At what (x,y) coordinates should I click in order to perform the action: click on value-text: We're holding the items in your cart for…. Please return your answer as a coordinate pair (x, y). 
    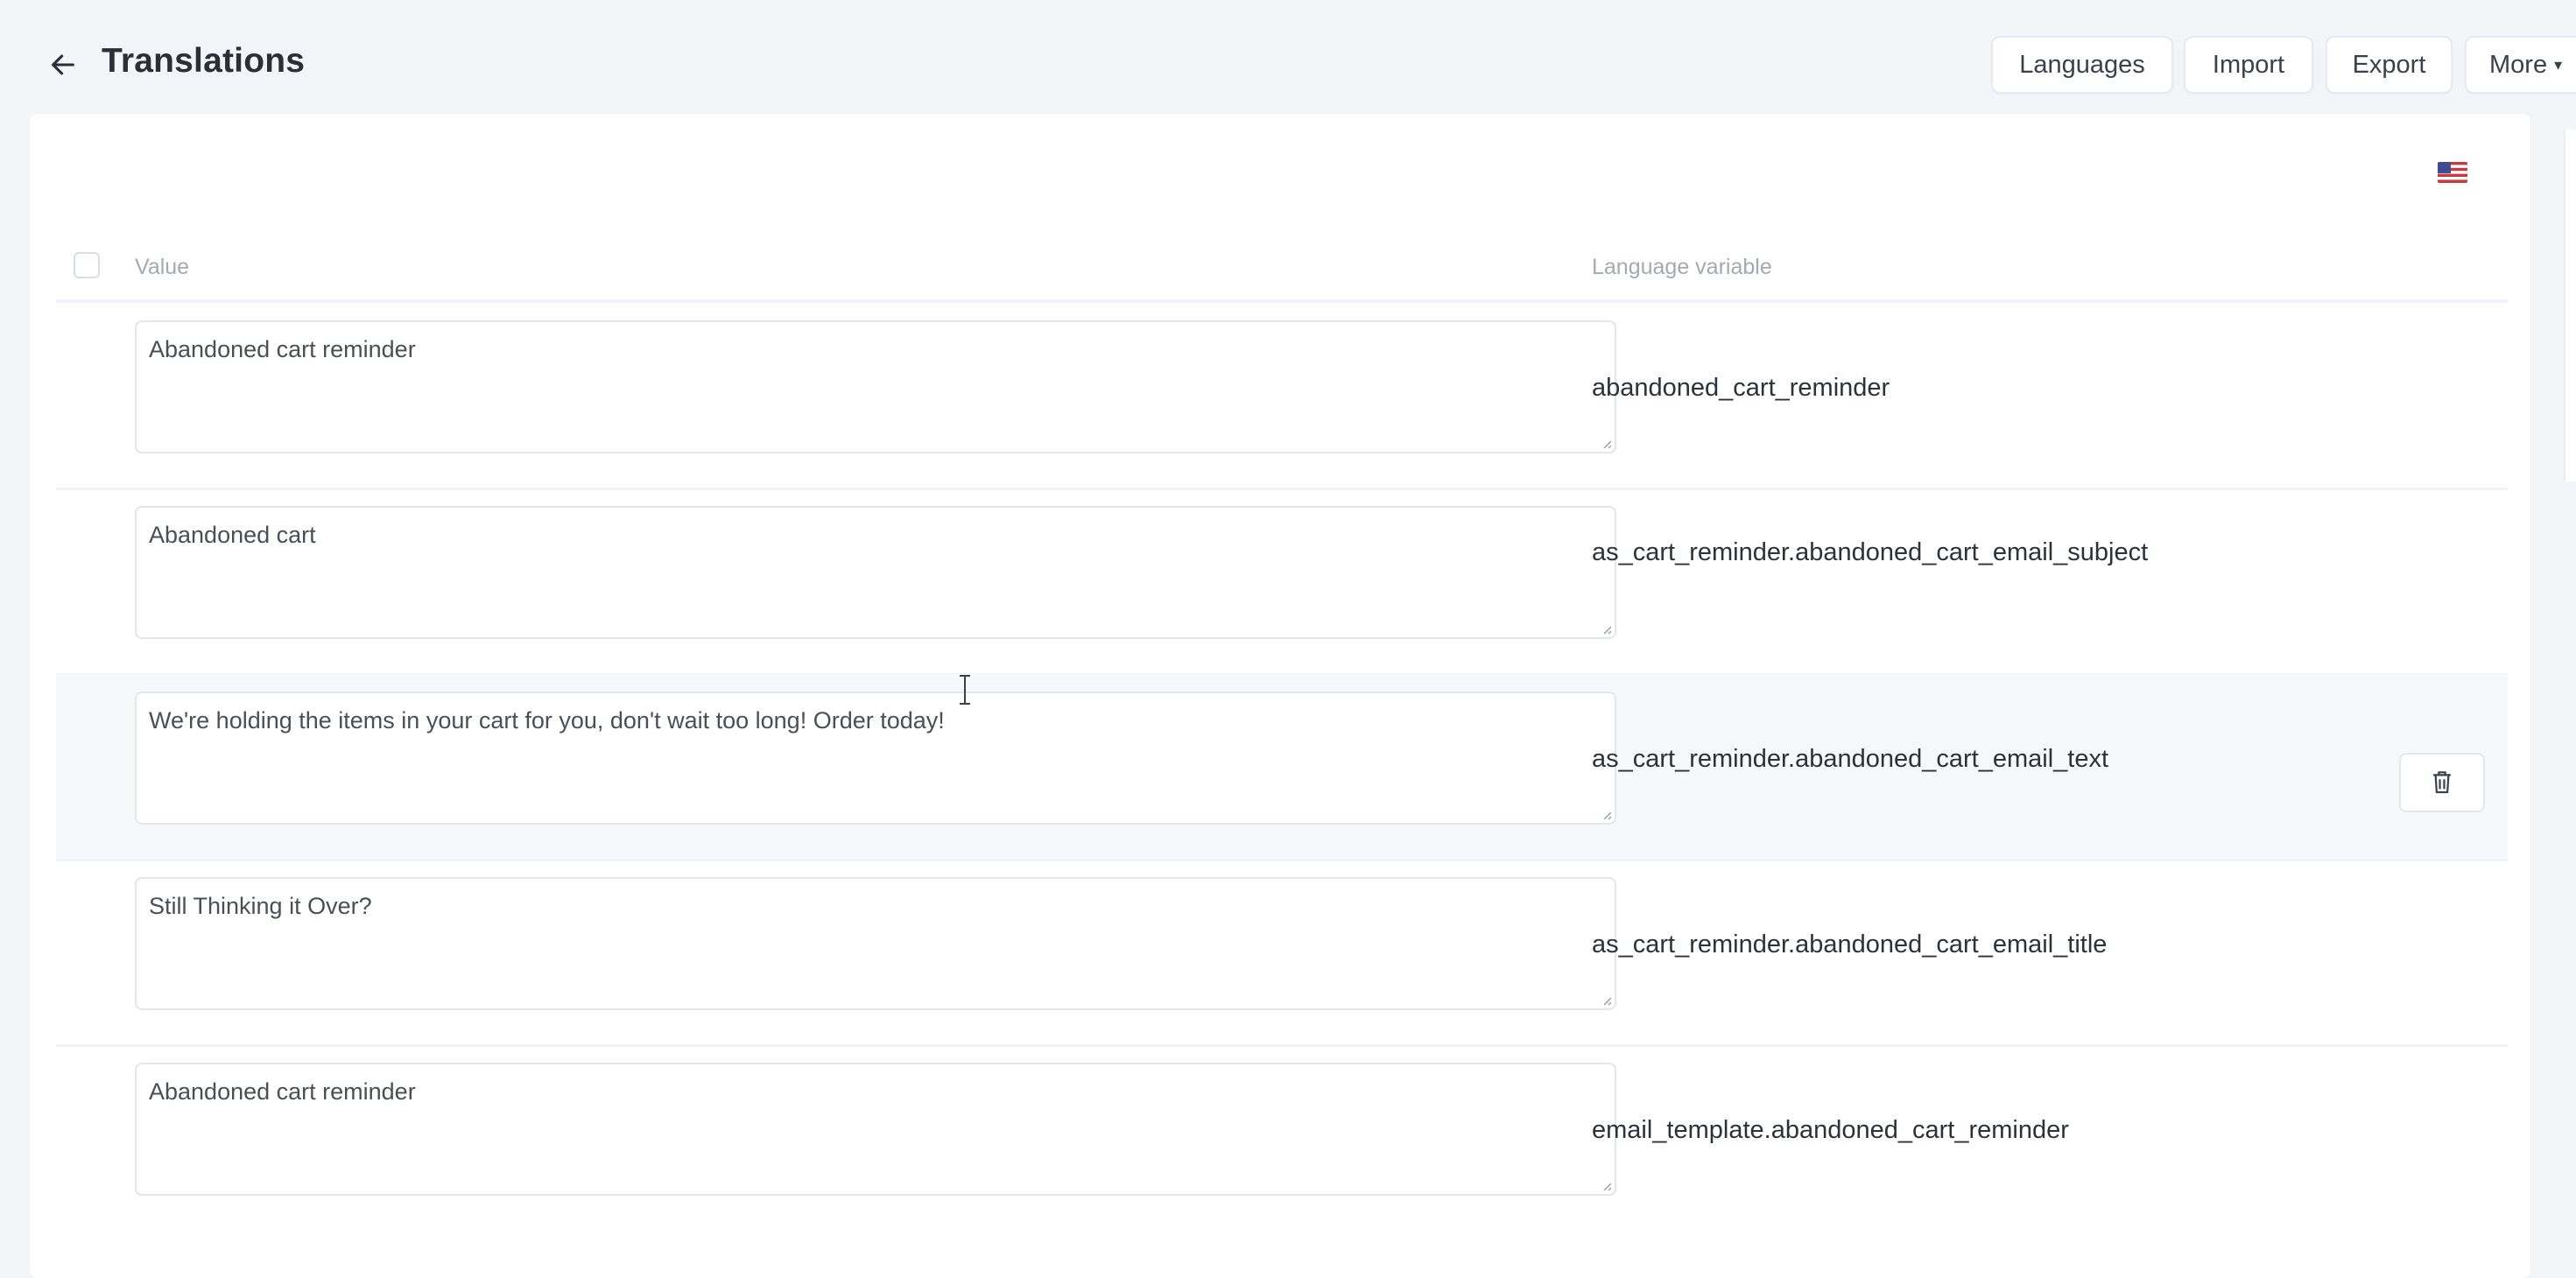
    Looking at the image, I should click on (547, 721).